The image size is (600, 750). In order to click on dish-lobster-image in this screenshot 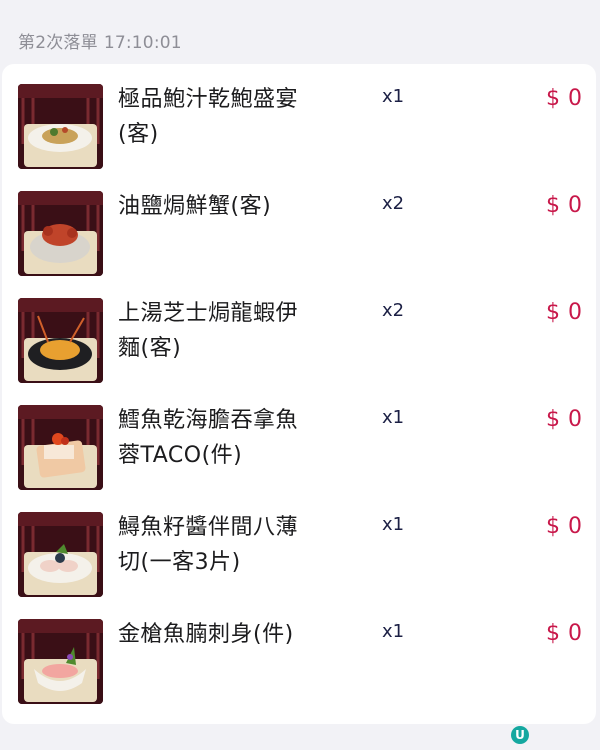, I will do `click(60, 340)`.